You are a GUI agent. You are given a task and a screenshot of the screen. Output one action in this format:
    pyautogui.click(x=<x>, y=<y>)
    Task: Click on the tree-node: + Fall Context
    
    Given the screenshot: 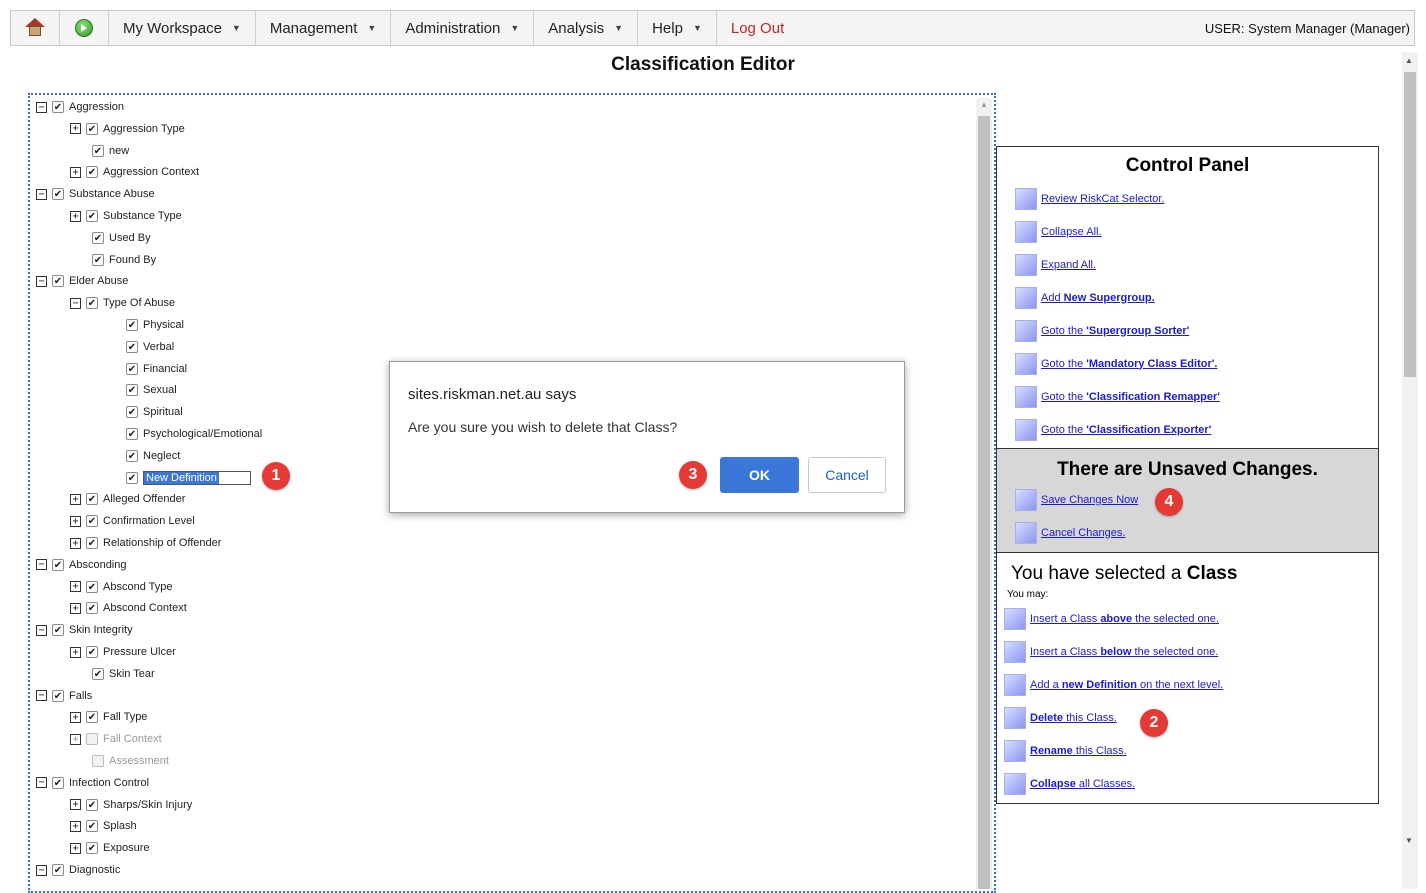 What is the action you would take?
    pyautogui.click(x=116, y=739)
    